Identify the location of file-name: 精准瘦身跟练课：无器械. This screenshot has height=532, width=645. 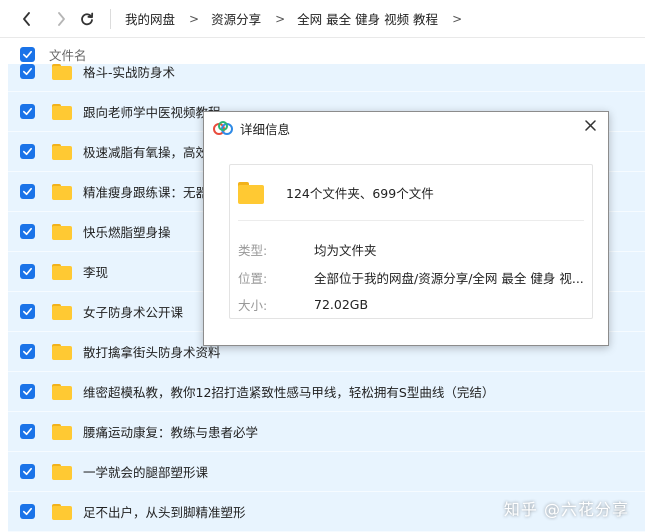
(152, 191).